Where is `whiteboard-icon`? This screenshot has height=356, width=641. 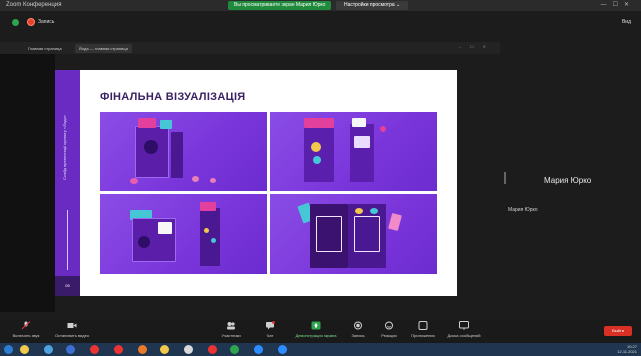
whiteboard-icon is located at coordinates (464, 325).